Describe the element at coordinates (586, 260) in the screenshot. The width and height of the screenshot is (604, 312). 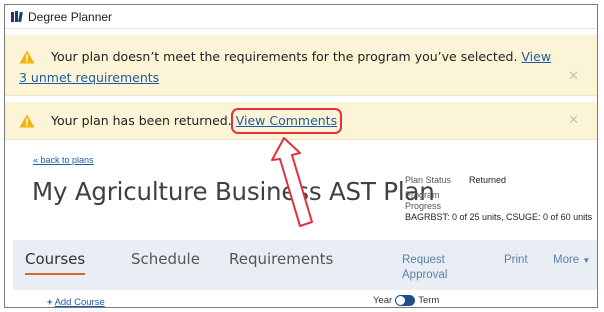
I see `caret-down-icon: ▼` at that location.